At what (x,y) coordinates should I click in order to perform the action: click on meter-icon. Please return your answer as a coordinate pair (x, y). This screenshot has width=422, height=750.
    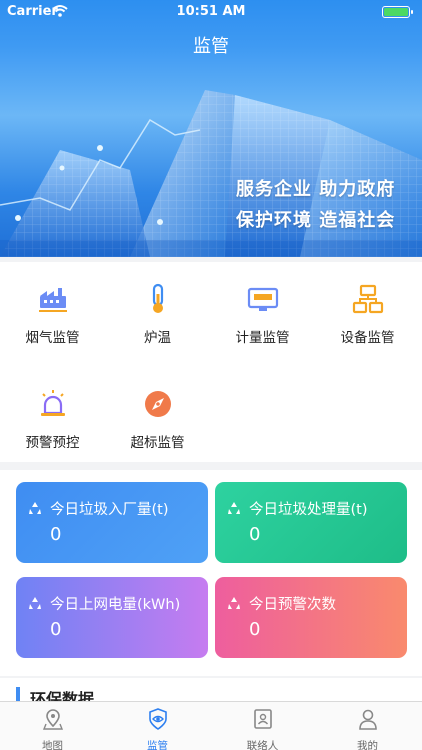
    Looking at the image, I should click on (262, 299).